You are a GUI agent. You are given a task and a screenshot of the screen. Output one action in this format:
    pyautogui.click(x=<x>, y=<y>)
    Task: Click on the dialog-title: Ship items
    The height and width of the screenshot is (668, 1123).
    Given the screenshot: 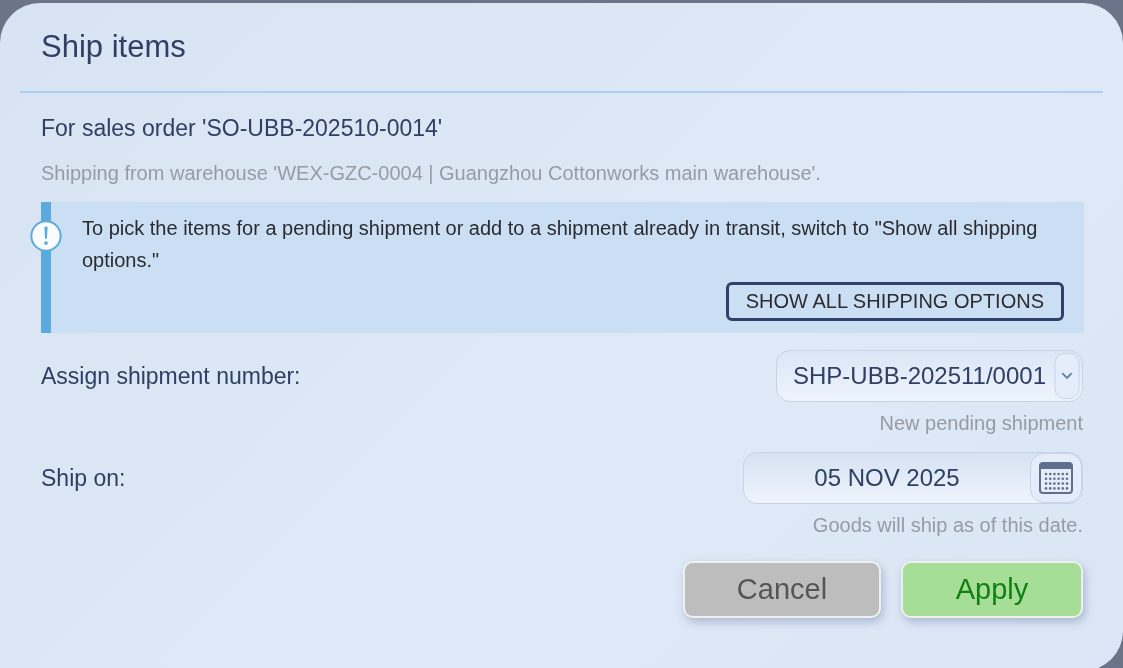 What is the action you would take?
    pyautogui.click(x=114, y=47)
    